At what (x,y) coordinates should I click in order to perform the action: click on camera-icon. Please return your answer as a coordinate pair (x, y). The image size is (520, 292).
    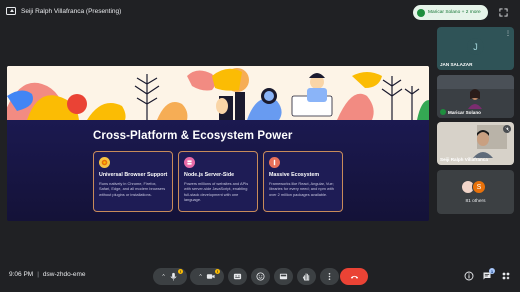
    Looking at the image, I should click on (210, 276).